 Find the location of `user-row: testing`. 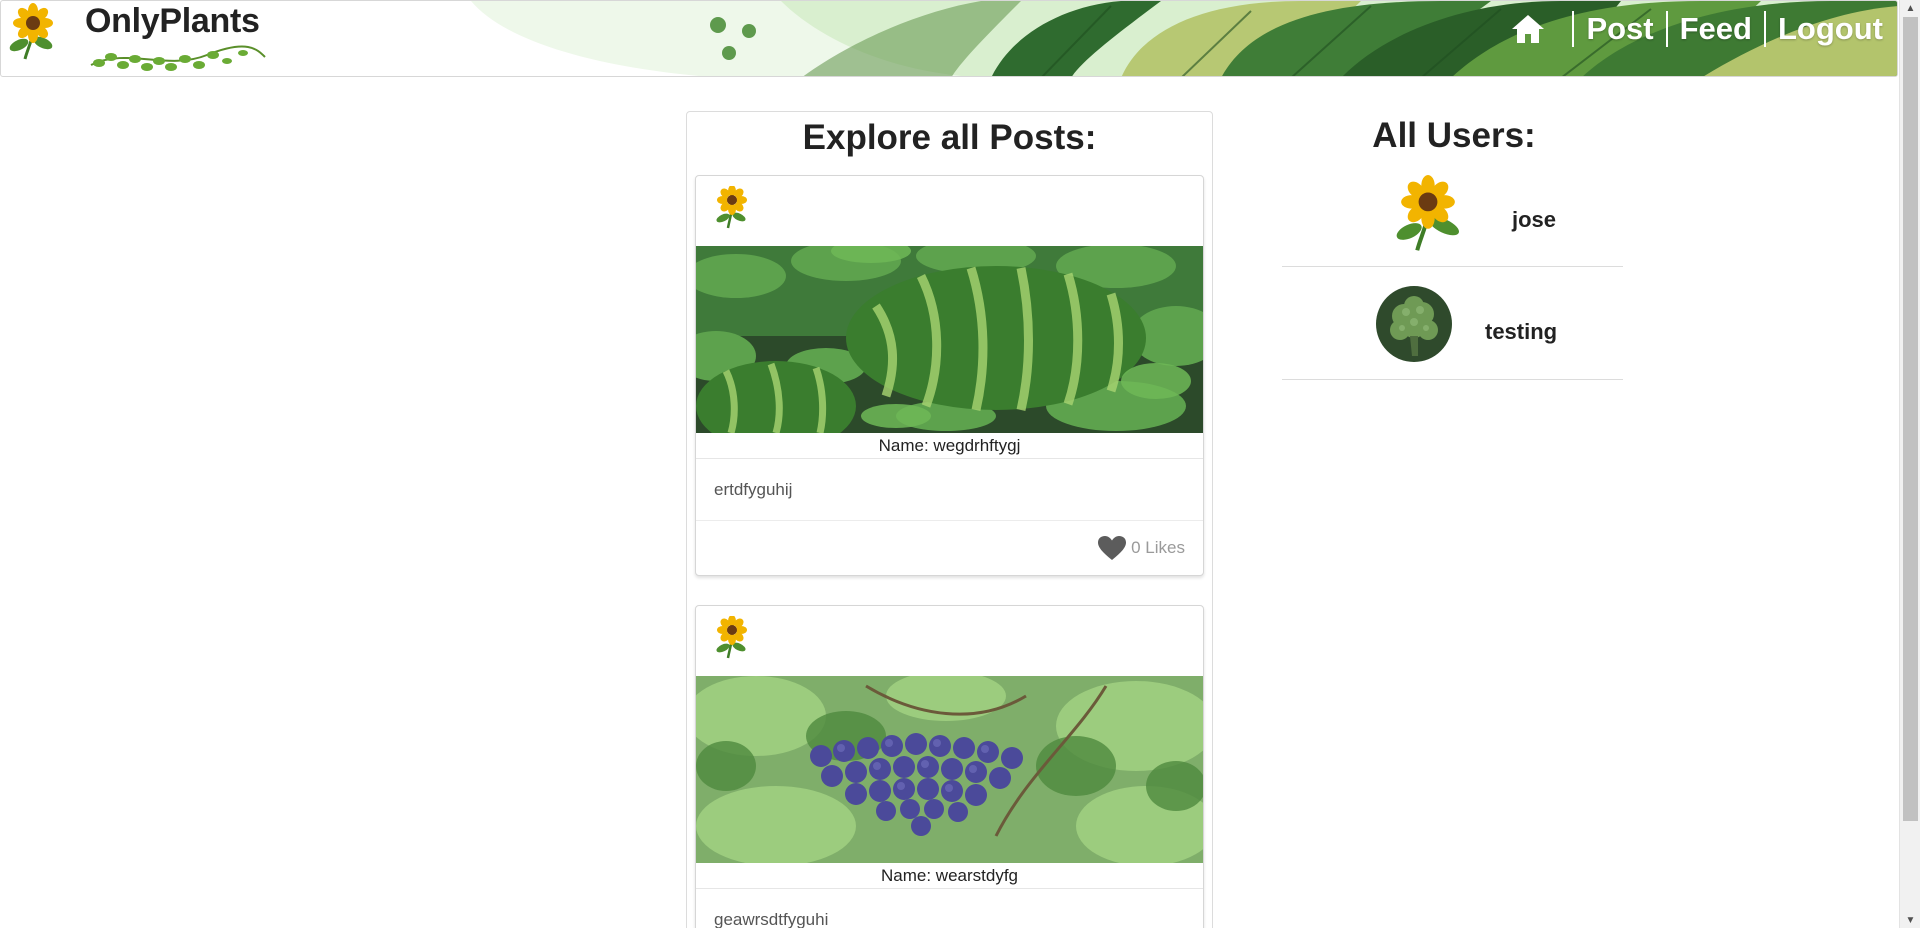

user-row: testing is located at coordinates (1452, 324).